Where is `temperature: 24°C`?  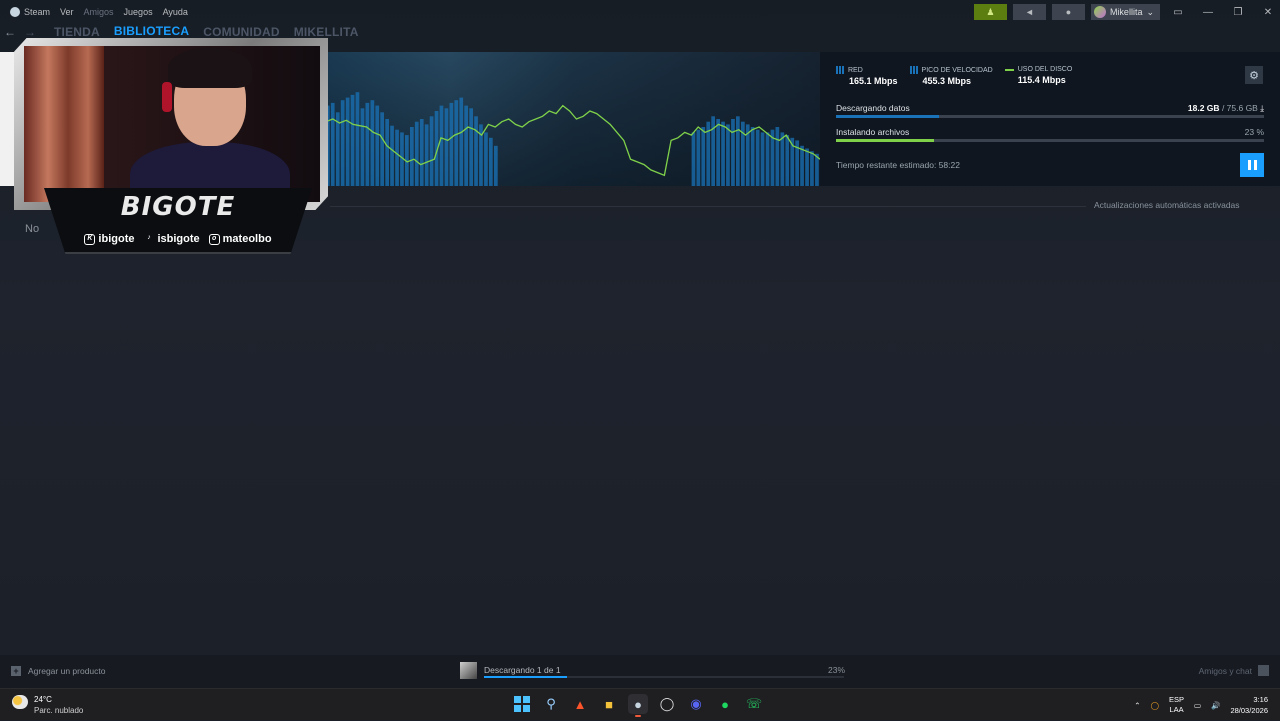 temperature: 24°C is located at coordinates (43, 699).